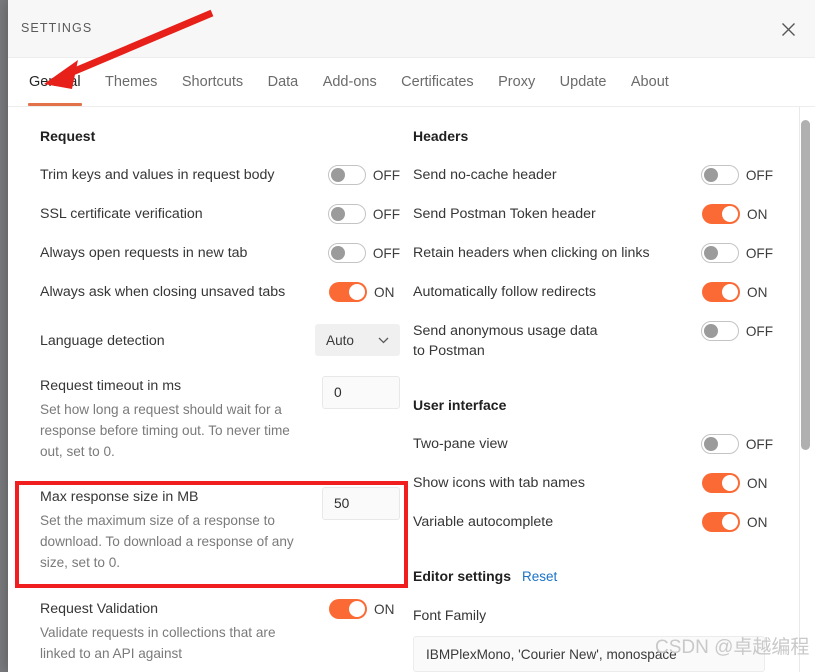  I want to click on setting-label: Max response size in MB, so click(119, 497).